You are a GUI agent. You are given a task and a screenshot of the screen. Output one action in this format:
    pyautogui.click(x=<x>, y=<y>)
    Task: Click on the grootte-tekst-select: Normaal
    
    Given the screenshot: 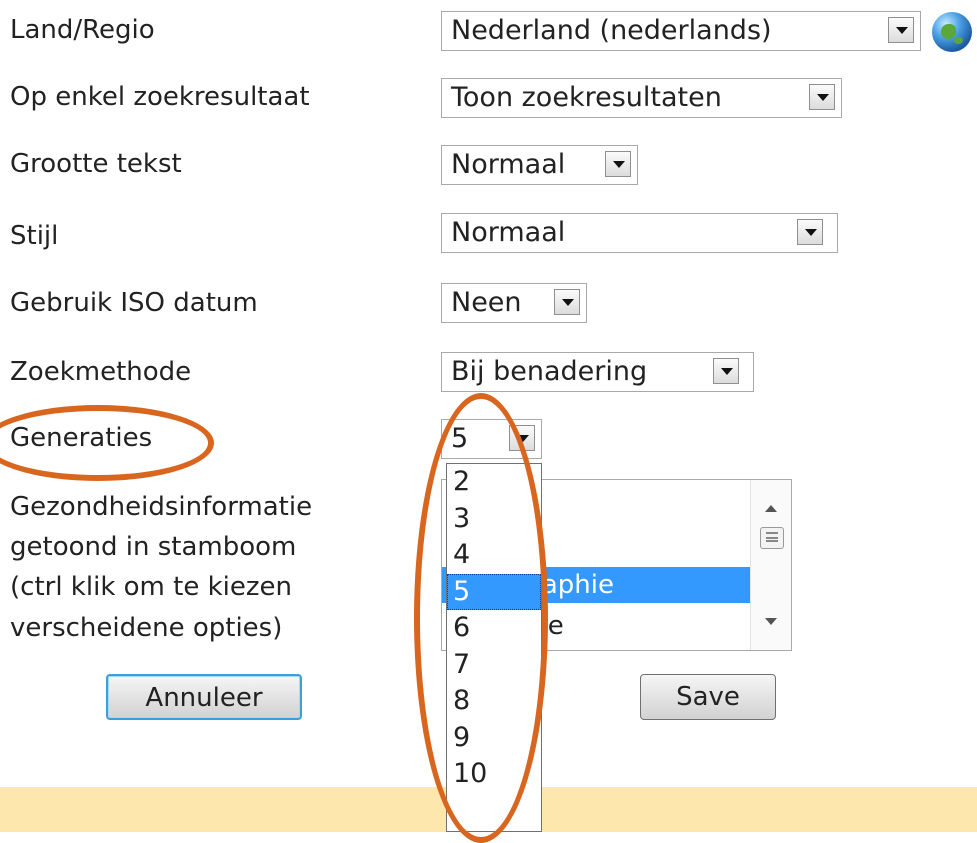 What is the action you would take?
    pyautogui.click(x=539, y=165)
    